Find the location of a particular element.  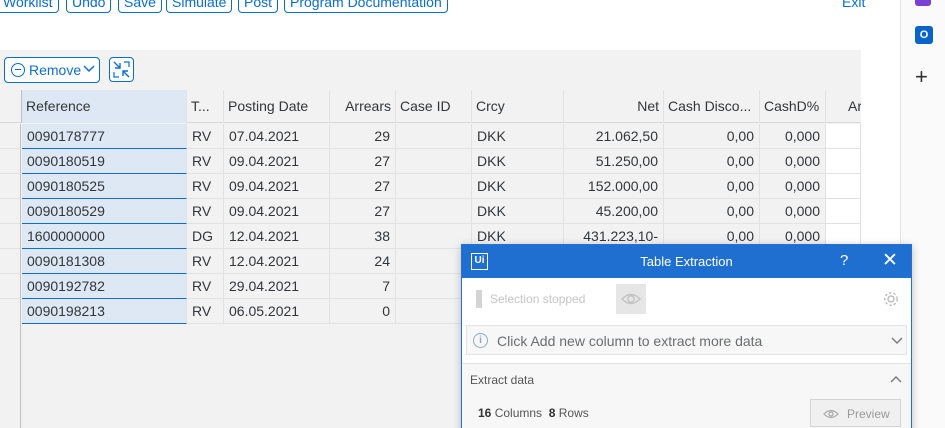

exit-link: Exit is located at coordinates (853, 5).